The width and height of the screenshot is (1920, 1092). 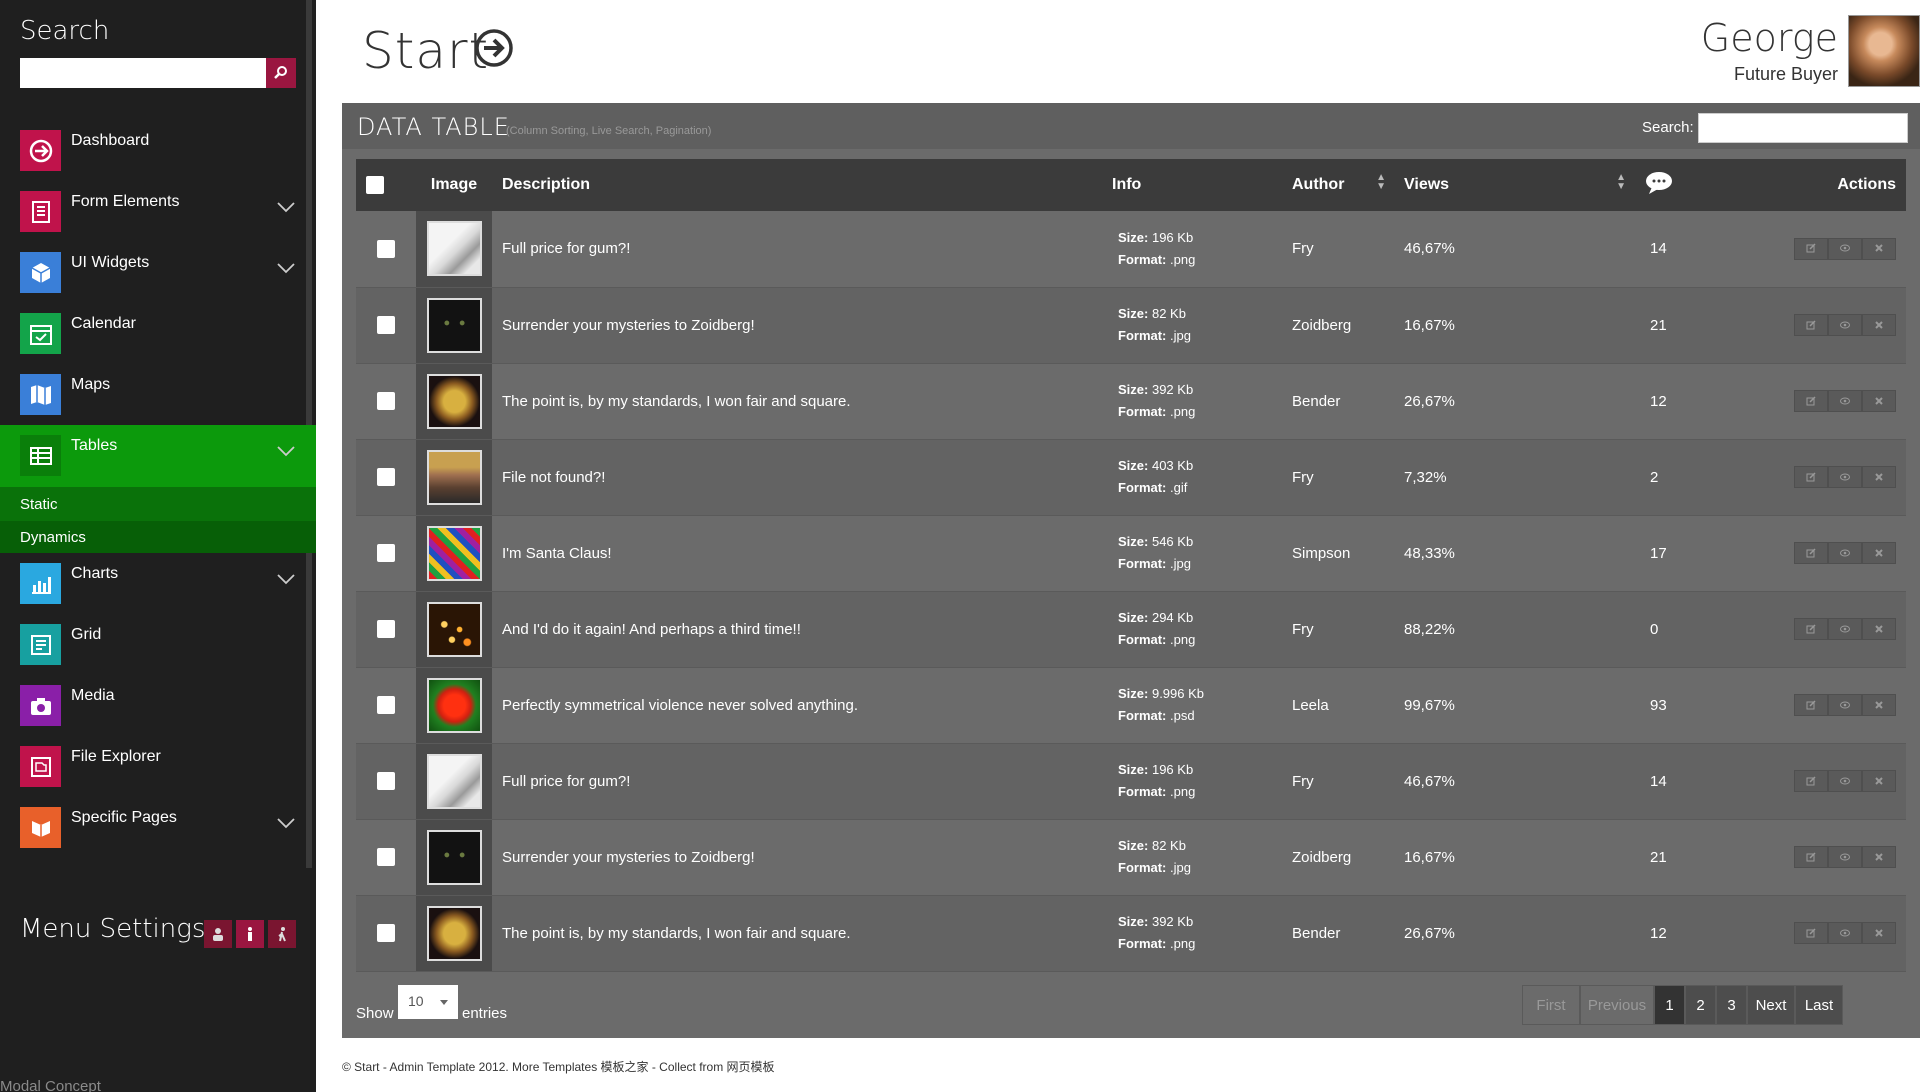 What do you see at coordinates (250, 934) in the screenshot?
I see `menu-setting-standing-button` at bounding box center [250, 934].